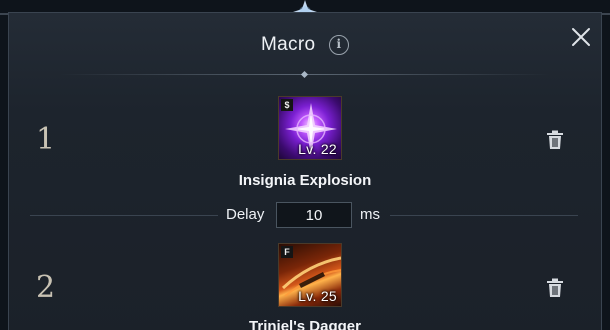 The width and height of the screenshot is (610, 330). Describe the element at coordinates (317, 296) in the screenshot. I see `skill-level: Lv. 25` at that location.